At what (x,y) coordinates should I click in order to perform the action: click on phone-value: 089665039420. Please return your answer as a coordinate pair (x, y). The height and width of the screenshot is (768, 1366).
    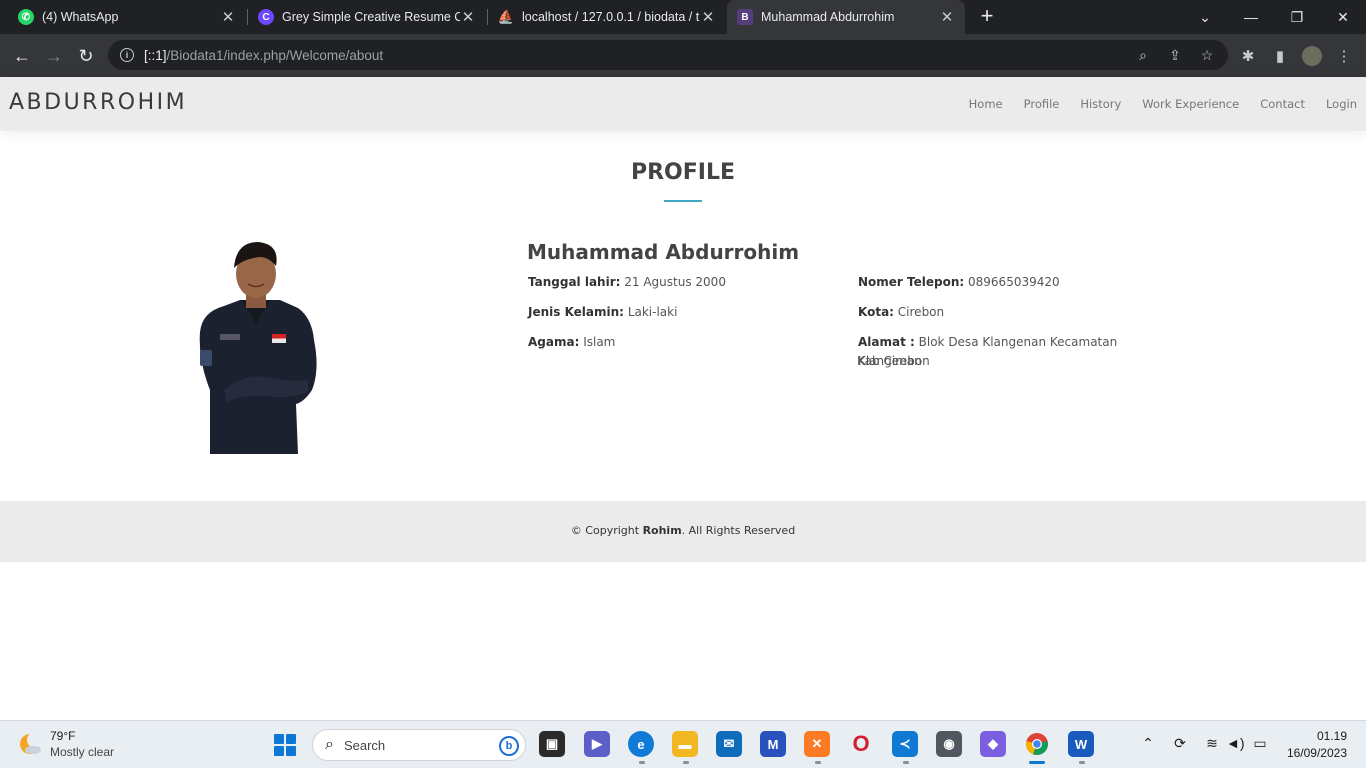
    Looking at the image, I should click on (1014, 282).